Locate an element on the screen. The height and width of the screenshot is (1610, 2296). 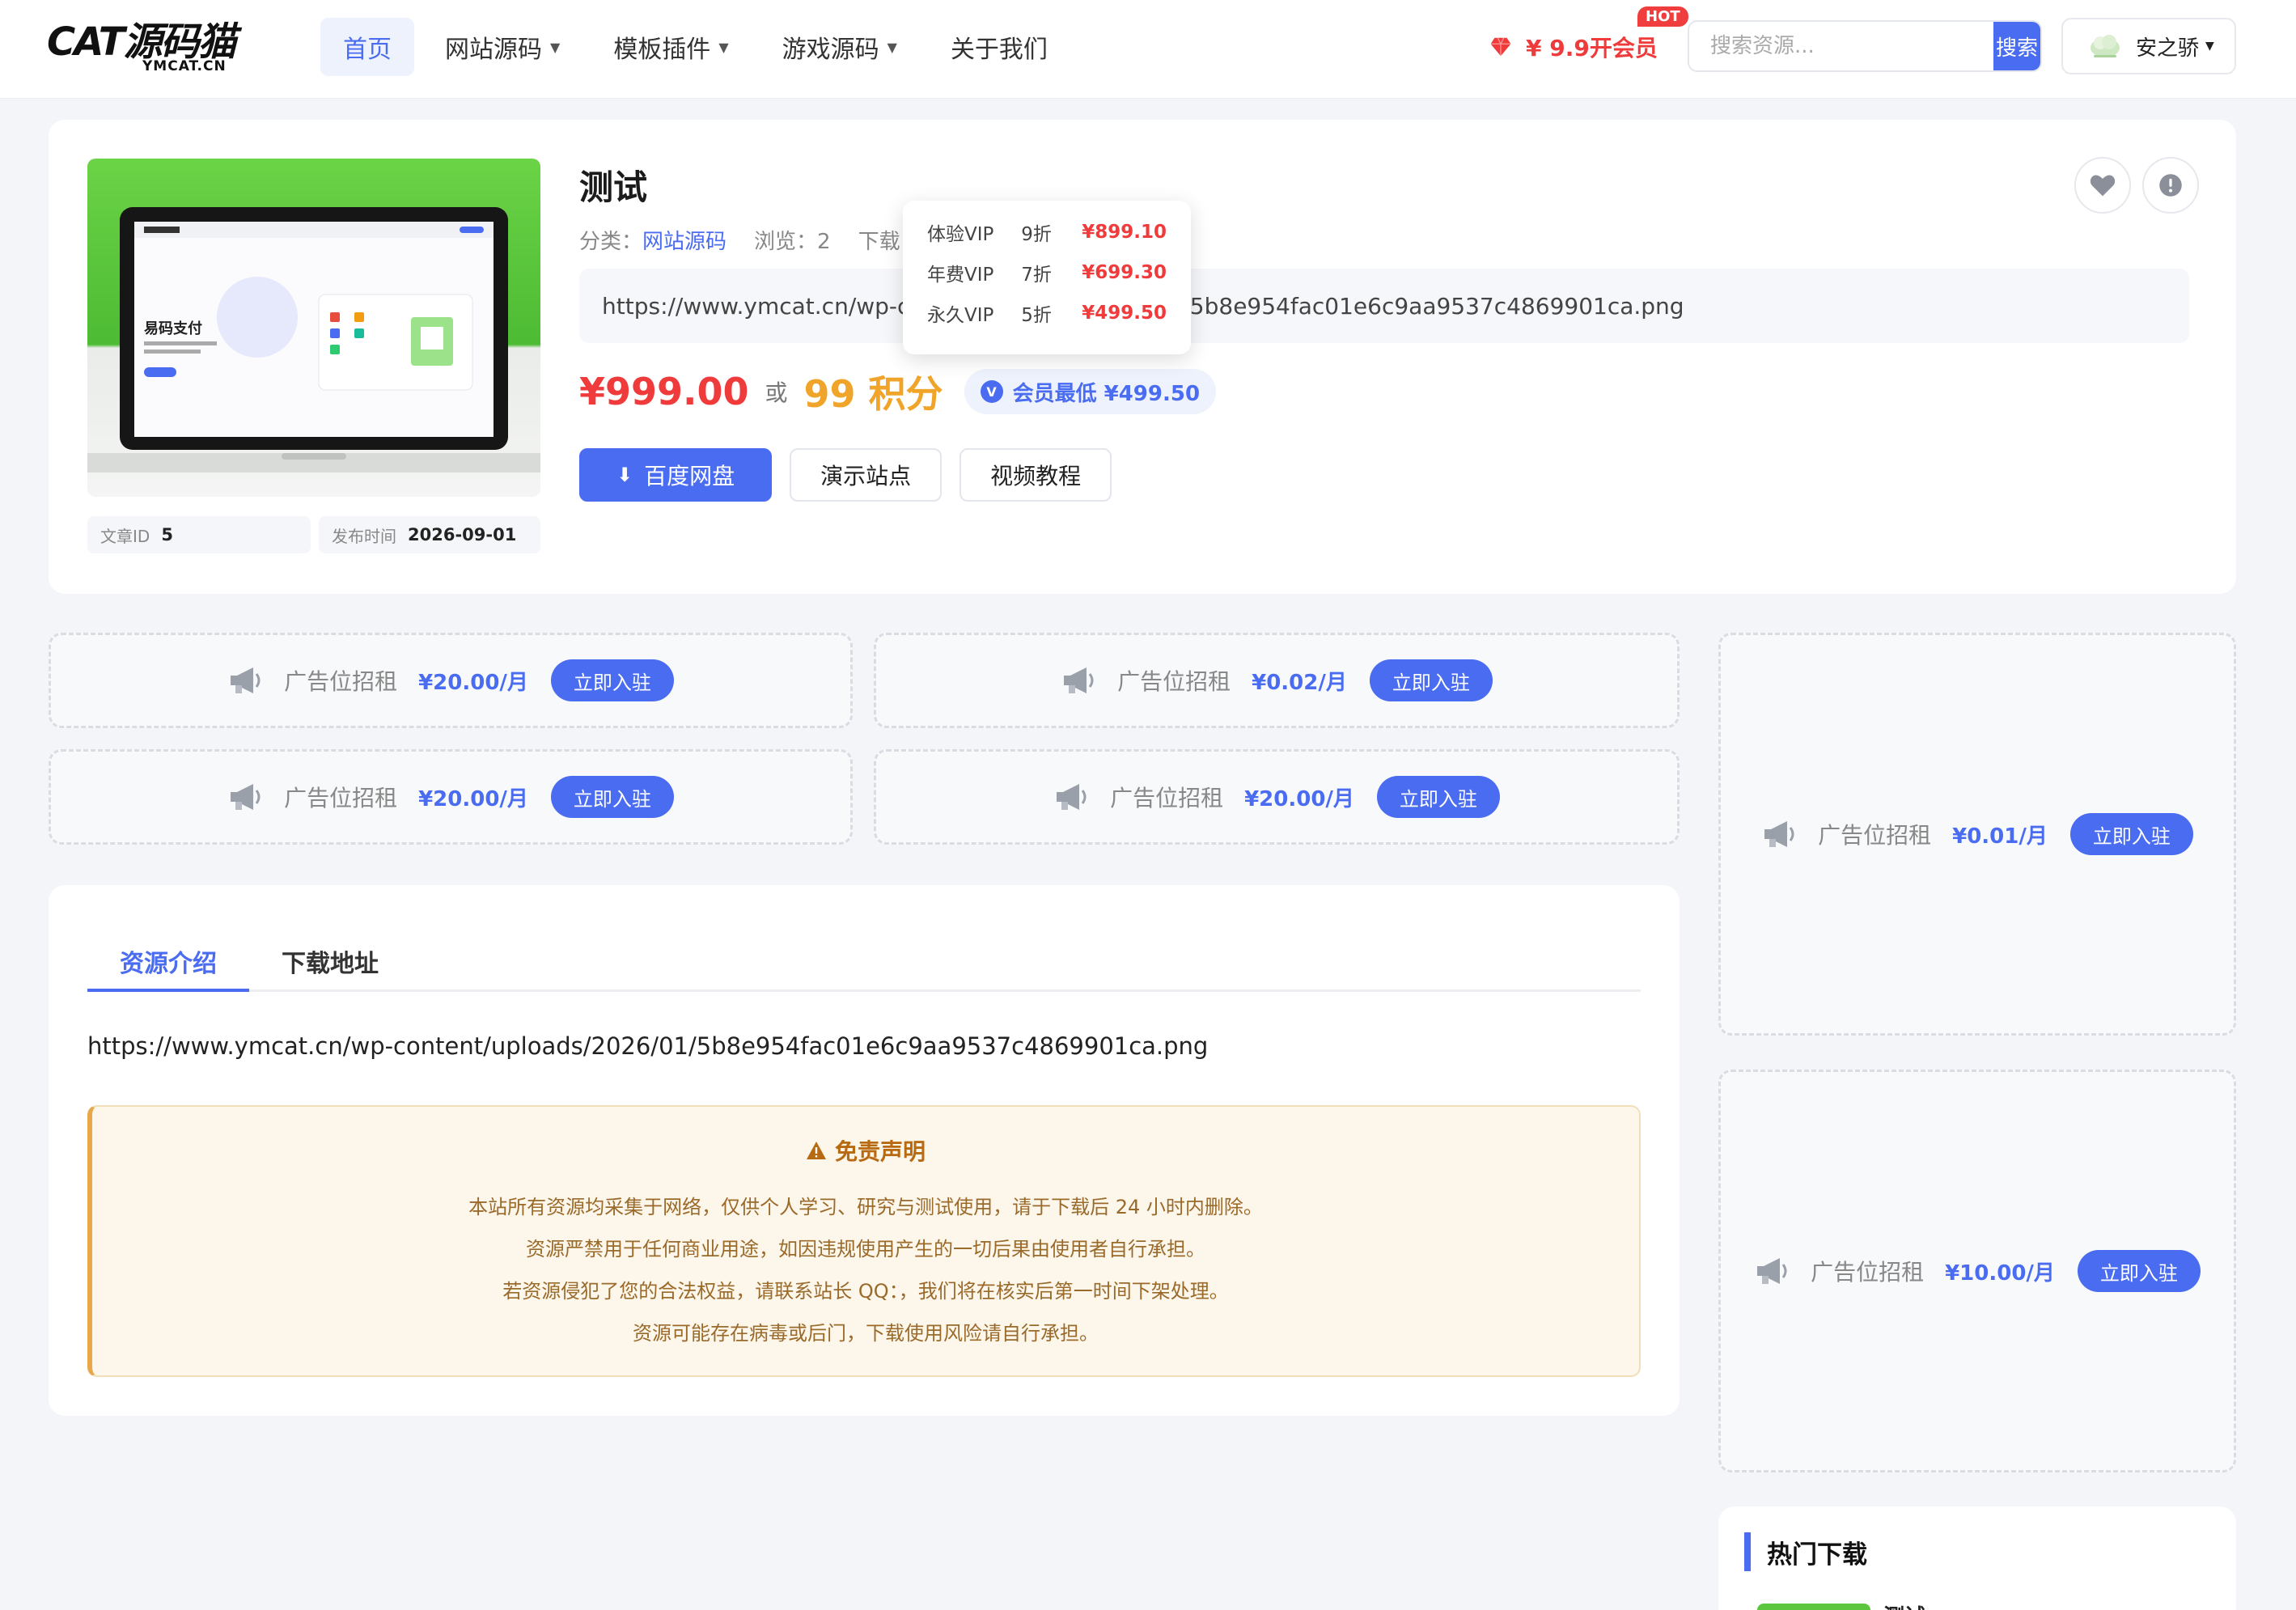
vip-price: ¥899.10 is located at coordinates (1124, 232).